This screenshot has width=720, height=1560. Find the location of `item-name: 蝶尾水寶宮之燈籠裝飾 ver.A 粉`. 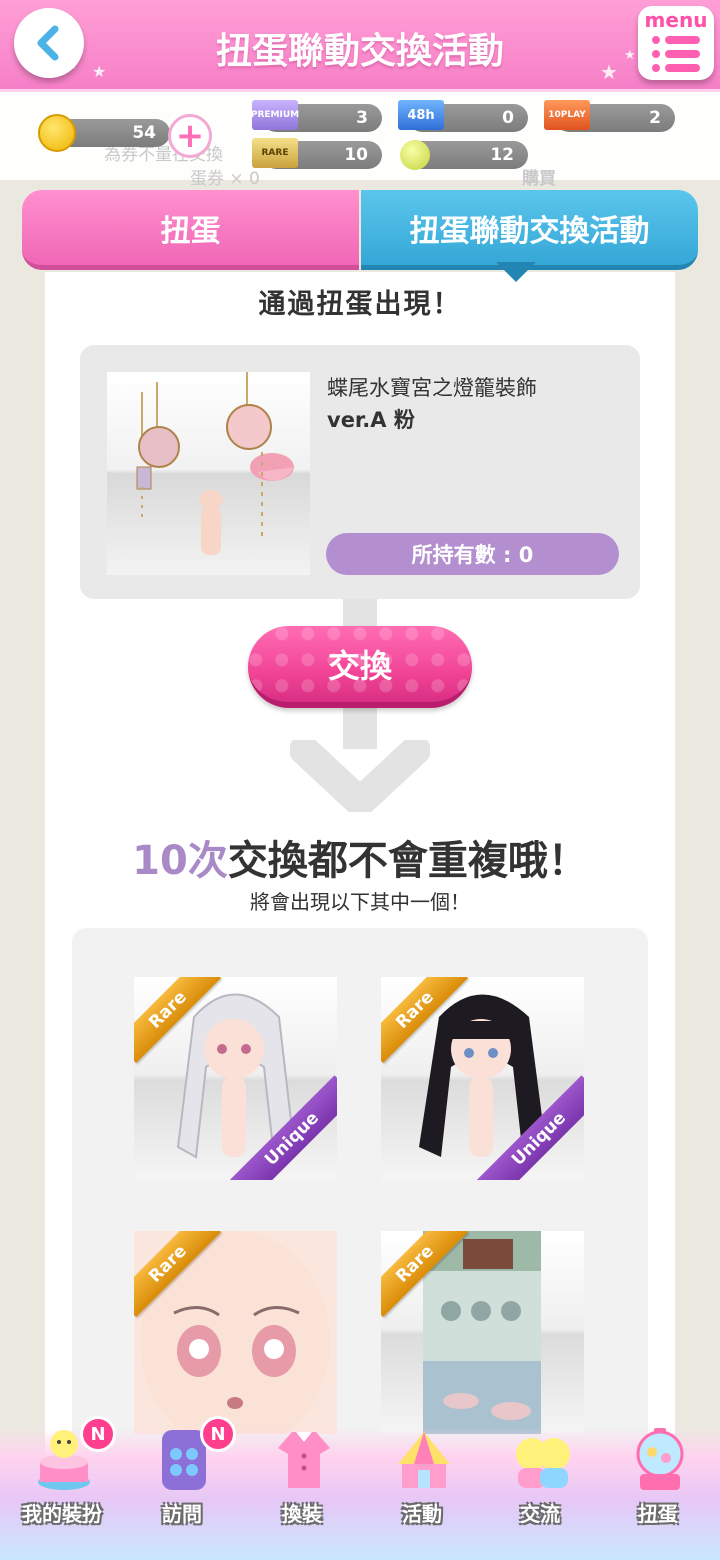

item-name: 蝶尾水寶宮之燈籠裝飾 ver.A 粉 is located at coordinates (477, 404).